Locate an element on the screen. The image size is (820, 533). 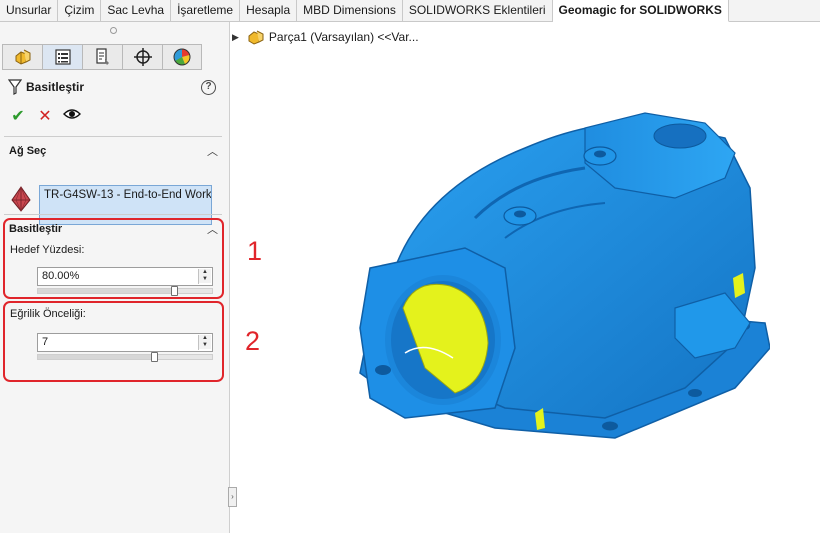
tab-unsurlar: Unsurlar is located at coordinates (29, 11).